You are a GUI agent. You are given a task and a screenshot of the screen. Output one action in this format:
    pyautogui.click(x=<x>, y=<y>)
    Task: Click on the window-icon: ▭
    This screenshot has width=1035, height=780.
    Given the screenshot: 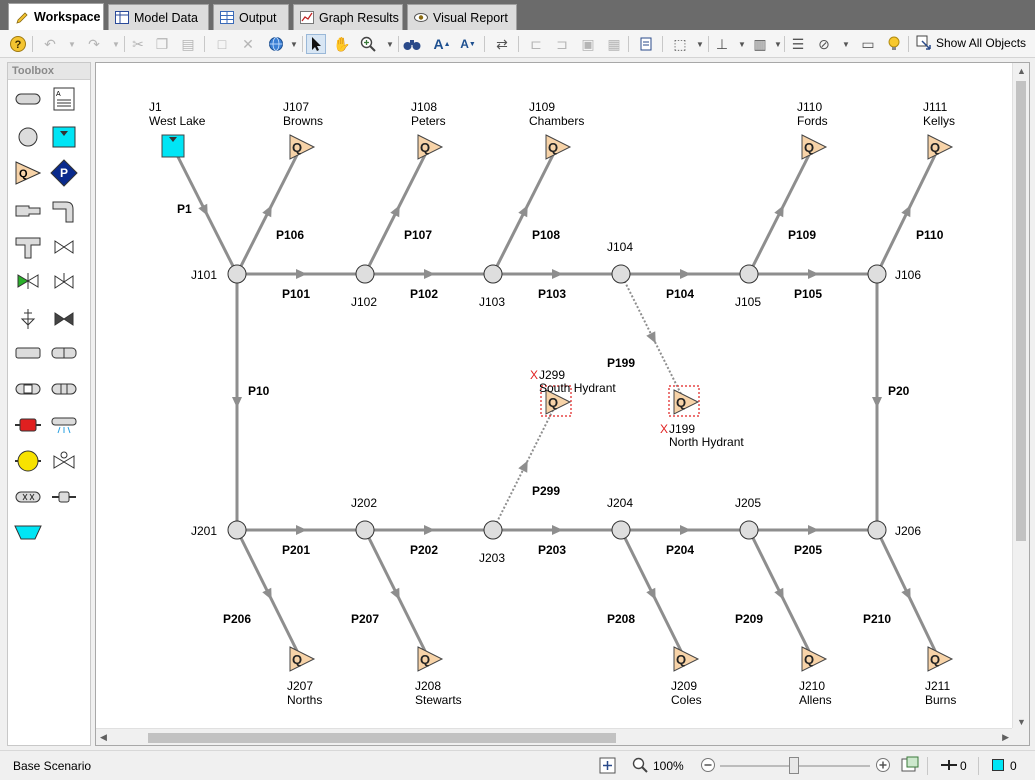 What is the action you would take?
    pyautogui.click(x=868, y=44)
    